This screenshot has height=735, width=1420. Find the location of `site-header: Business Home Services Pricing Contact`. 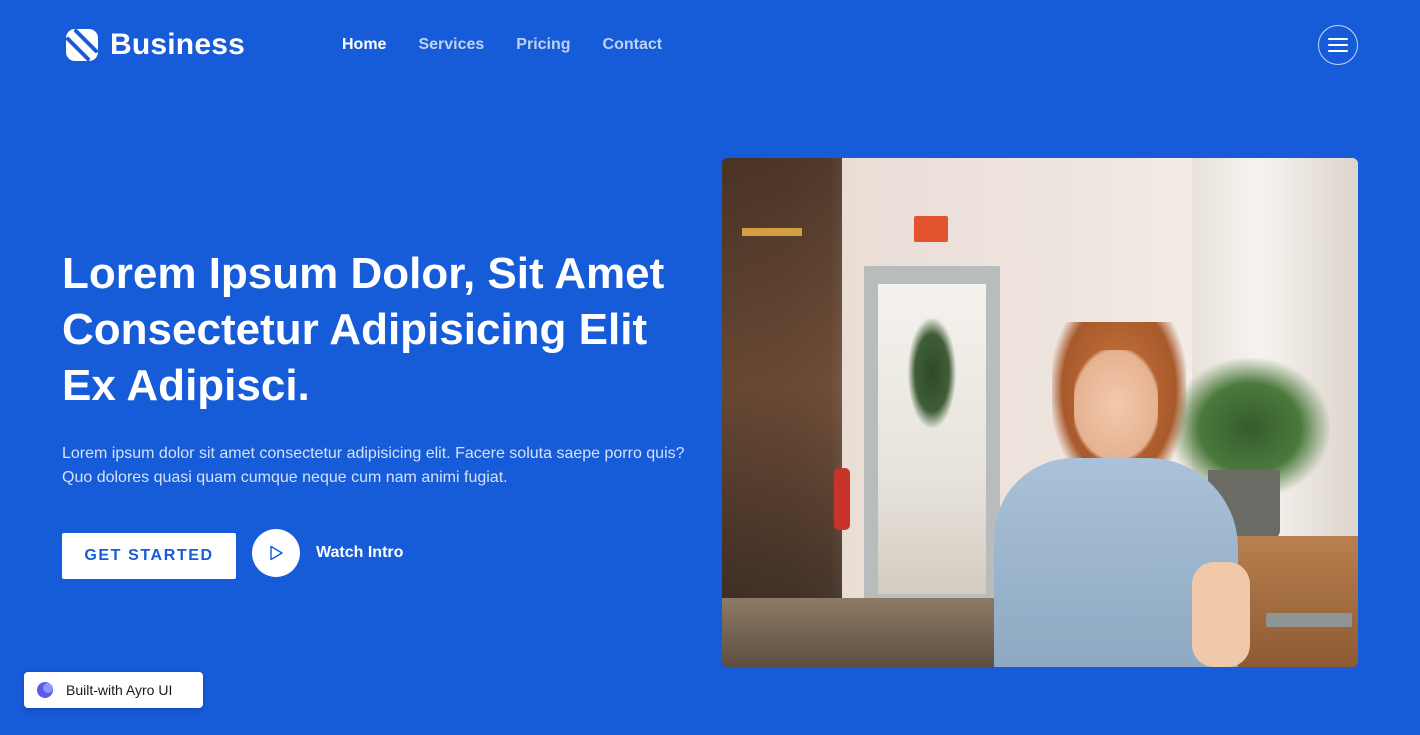

site-header: Business Home Services Pricing Contact is located at coordinates (710, 45).